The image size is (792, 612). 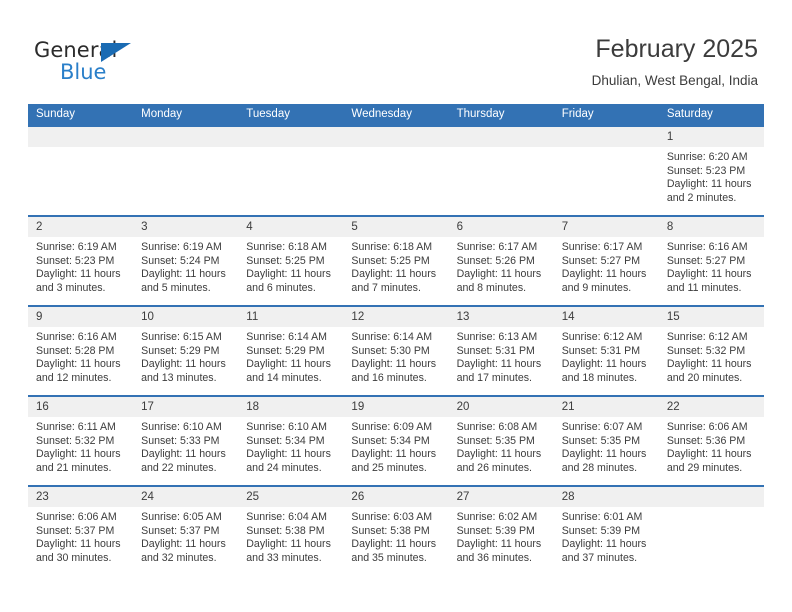 What do you see at coordinates (290, 317) in the screenshot?
I see `day-number: 11` at bounding box center [290, 317].